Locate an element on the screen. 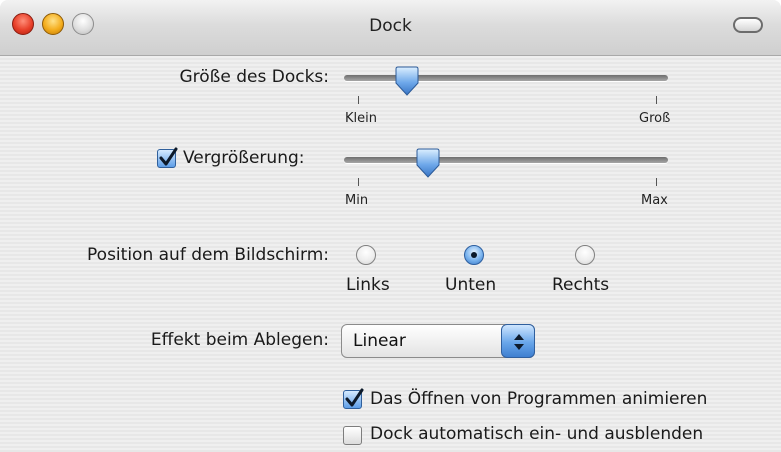 Image resolution: width=781 pixels, height=452 pixels. radio-dot-icon is located at coordinates (474, 255).